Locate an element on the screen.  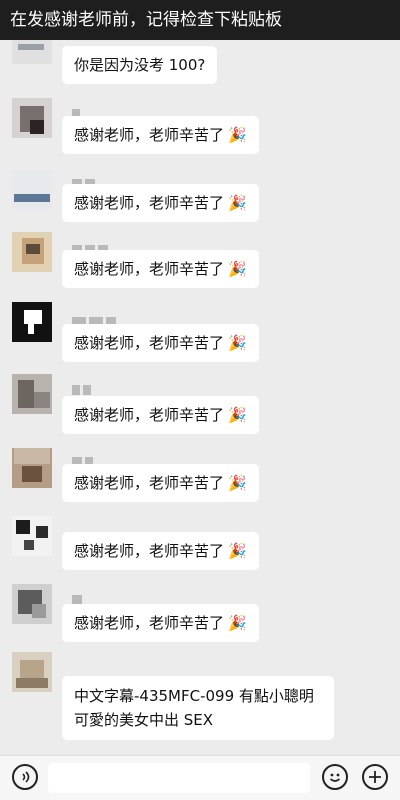
caption-banner: 在发感谢老师前，记得检查下粘贴板 is located at coordinates (200, 20).